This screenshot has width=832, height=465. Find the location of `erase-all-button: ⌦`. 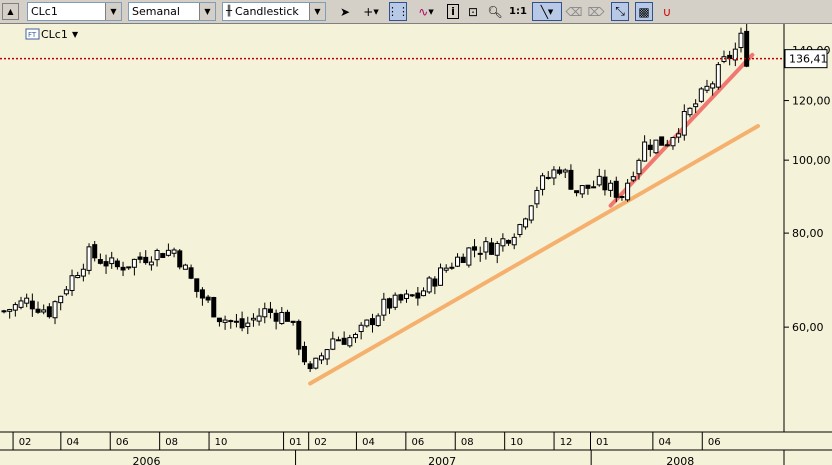

erase-all-button: ⌦ is located at coordinates (596, 11).